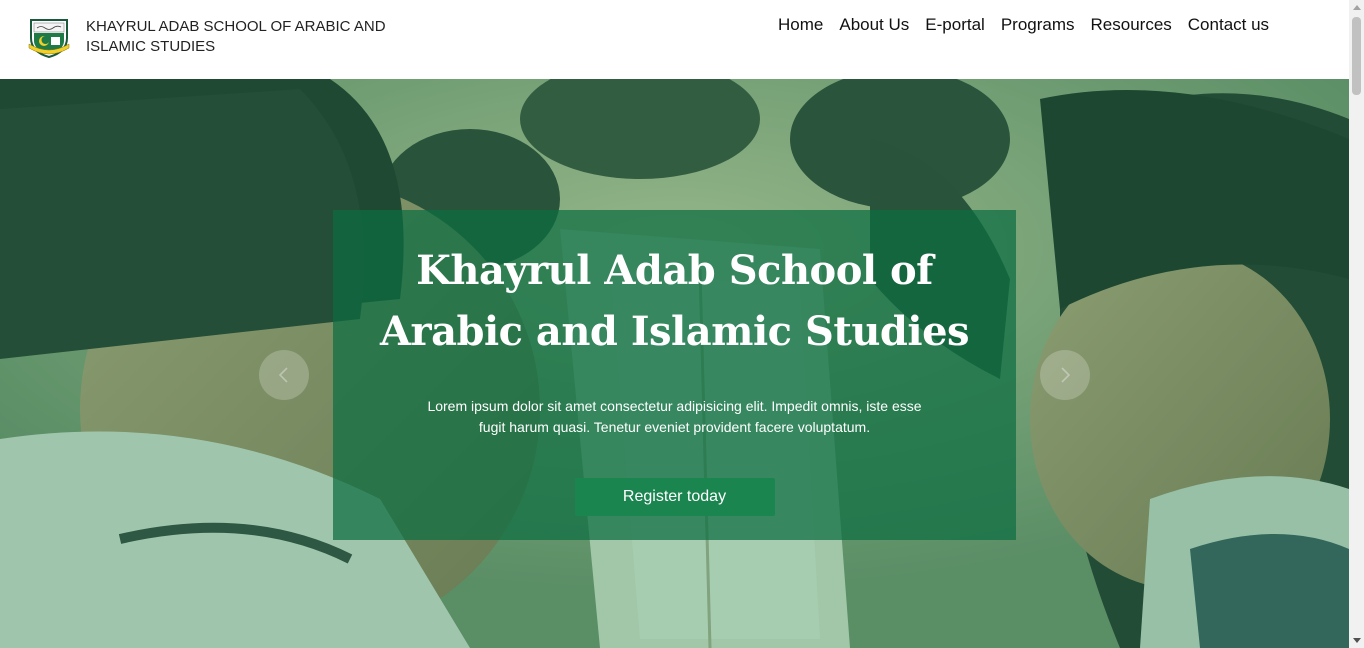 This screenshot has width=1364, height=648. I want to click on nav-item-resources: Resources, so click(1131, 25).